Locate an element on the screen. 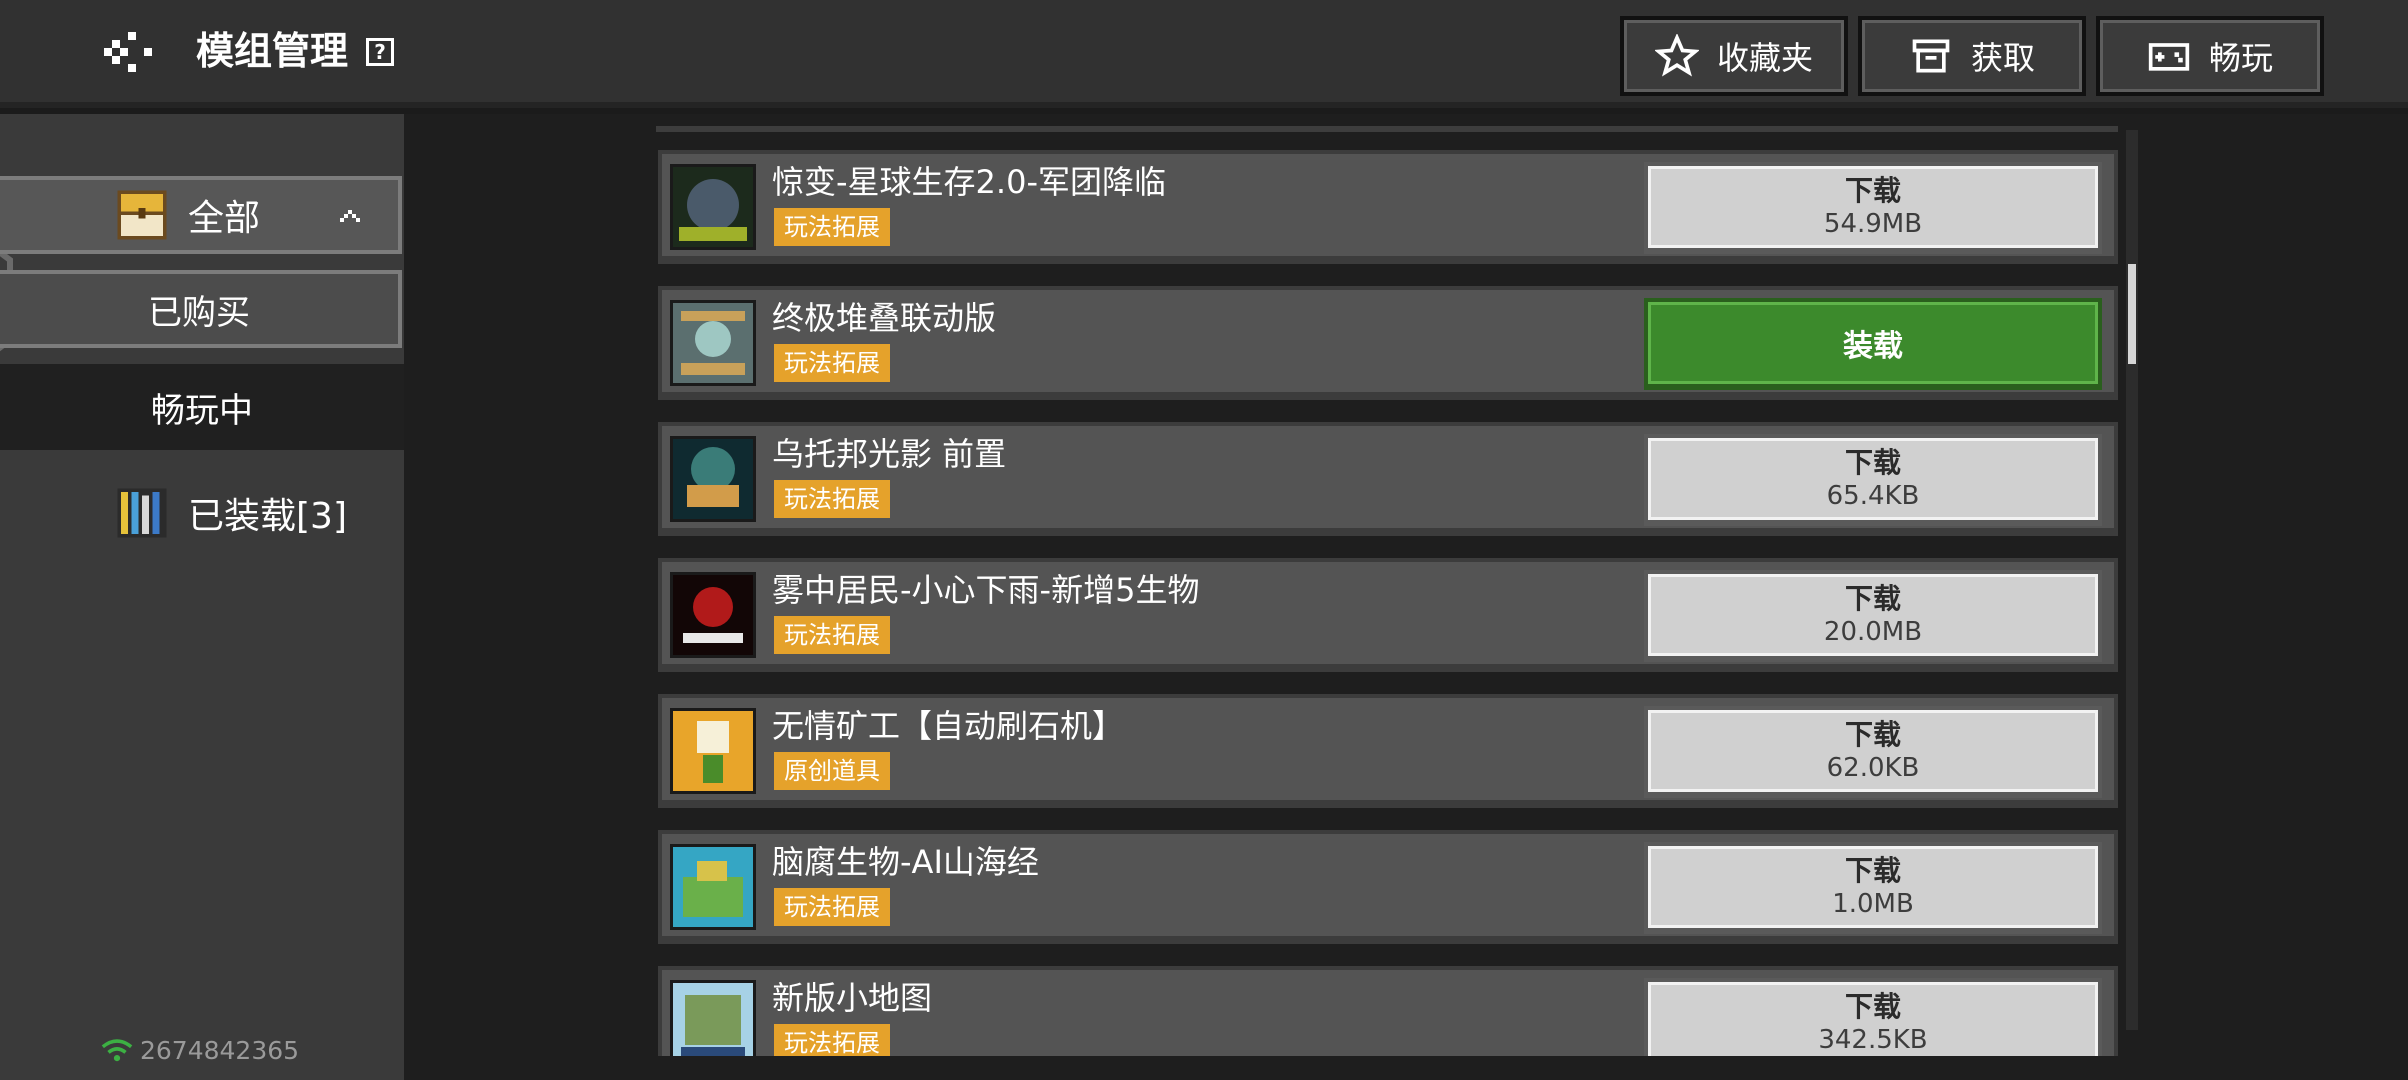 This screenshot has height=1080, width=2408. download-button: 下载 65.4KB is located at coordinates (1873, 480).